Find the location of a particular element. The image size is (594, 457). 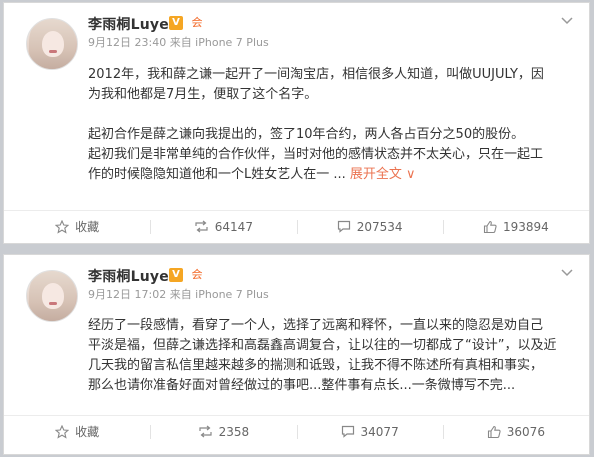

post-text-line: 为我和他都是7月生，便取了这个名字。 is located at coordinates (203, 94).